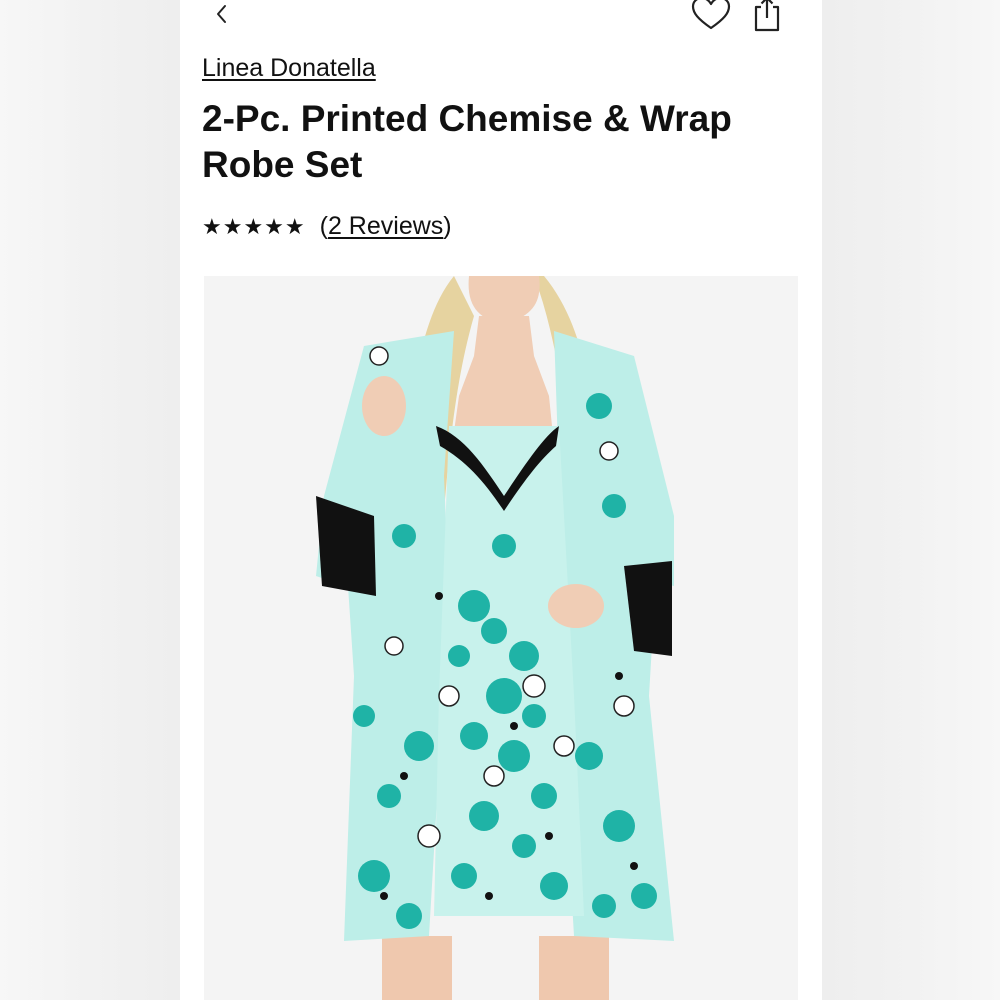  I want to click on rating-row: ★★★★★ (2 Reviews), so click(327, 226).